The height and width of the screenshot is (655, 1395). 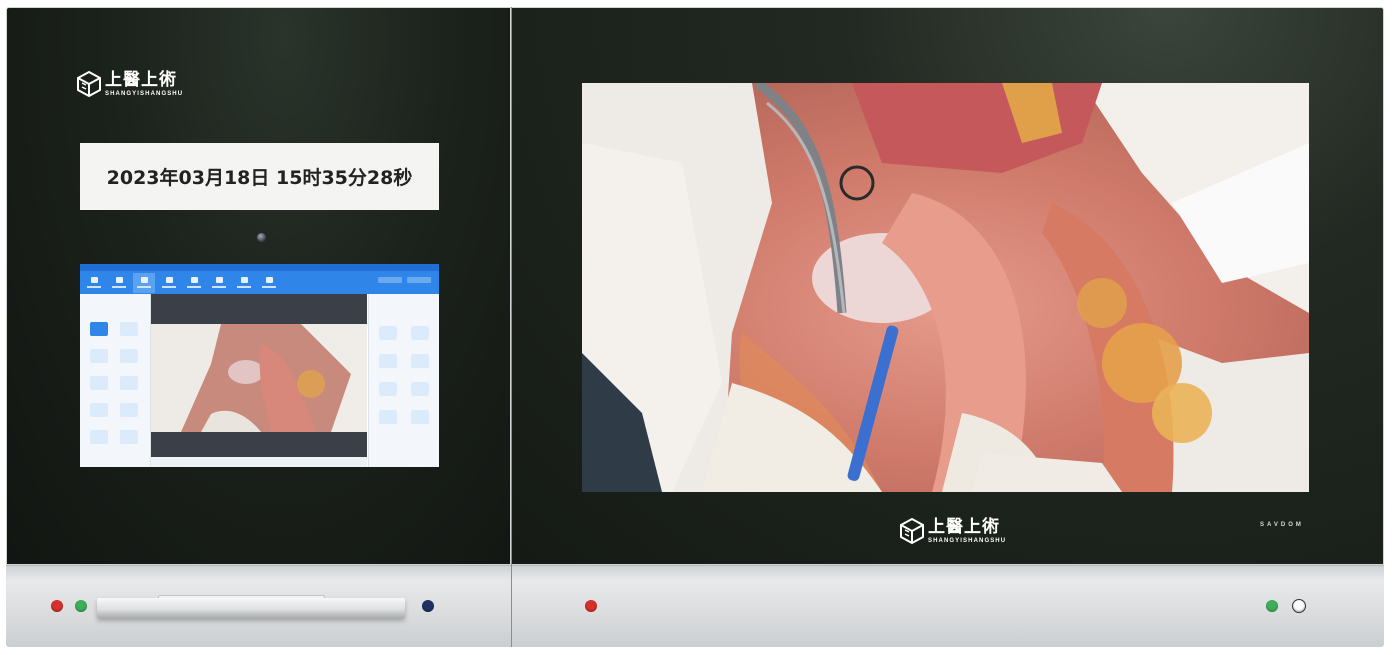 What do you see at coordinates (144, 282) in the screenshot?
I see `toolbar-button-selected` at bounding box center [144, 282].